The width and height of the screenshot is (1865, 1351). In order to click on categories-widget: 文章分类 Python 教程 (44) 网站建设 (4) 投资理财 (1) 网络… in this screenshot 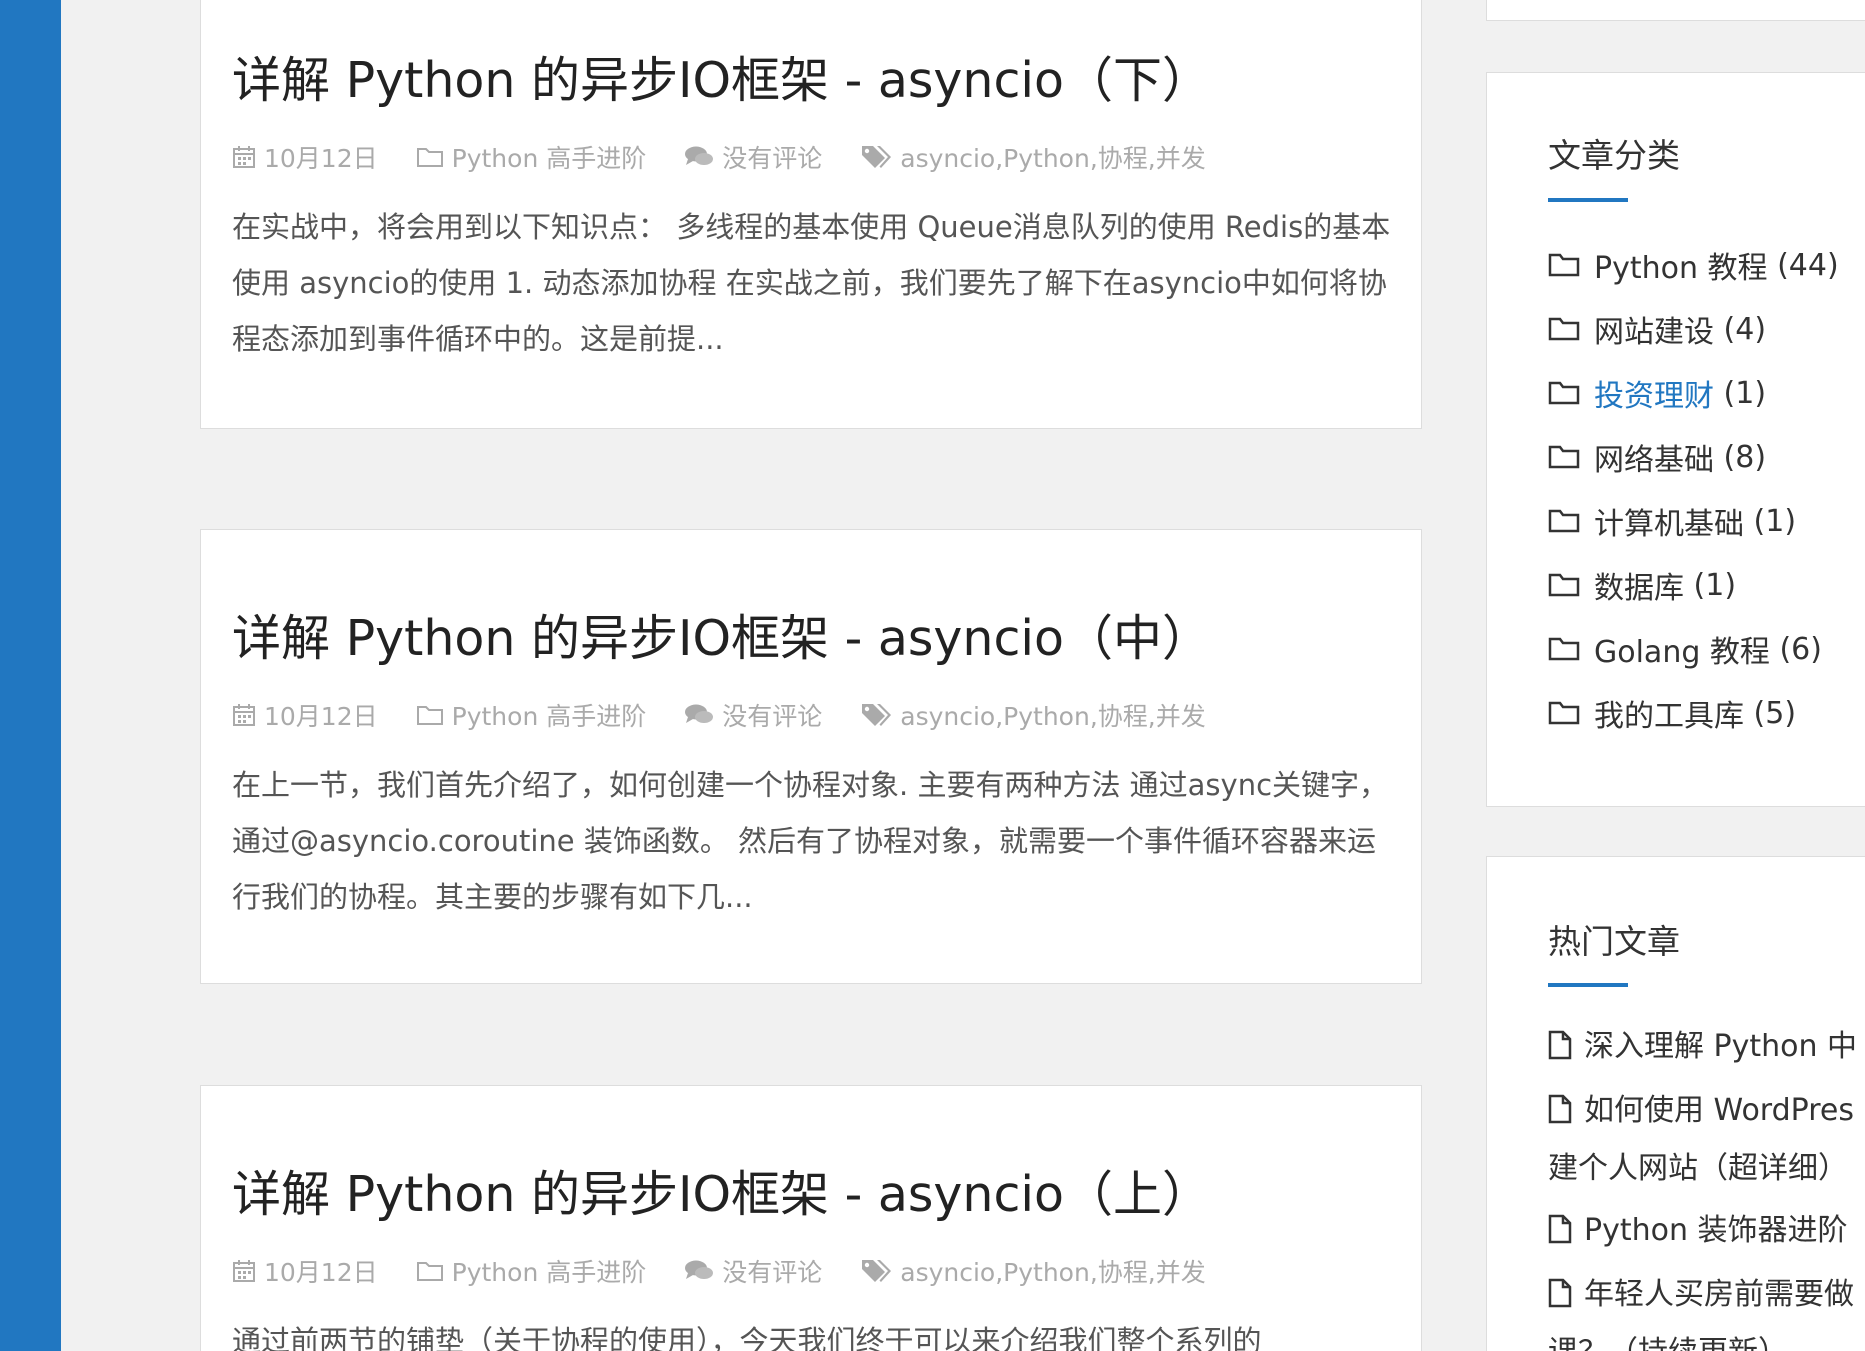, I will do `click(1675, 439)`.